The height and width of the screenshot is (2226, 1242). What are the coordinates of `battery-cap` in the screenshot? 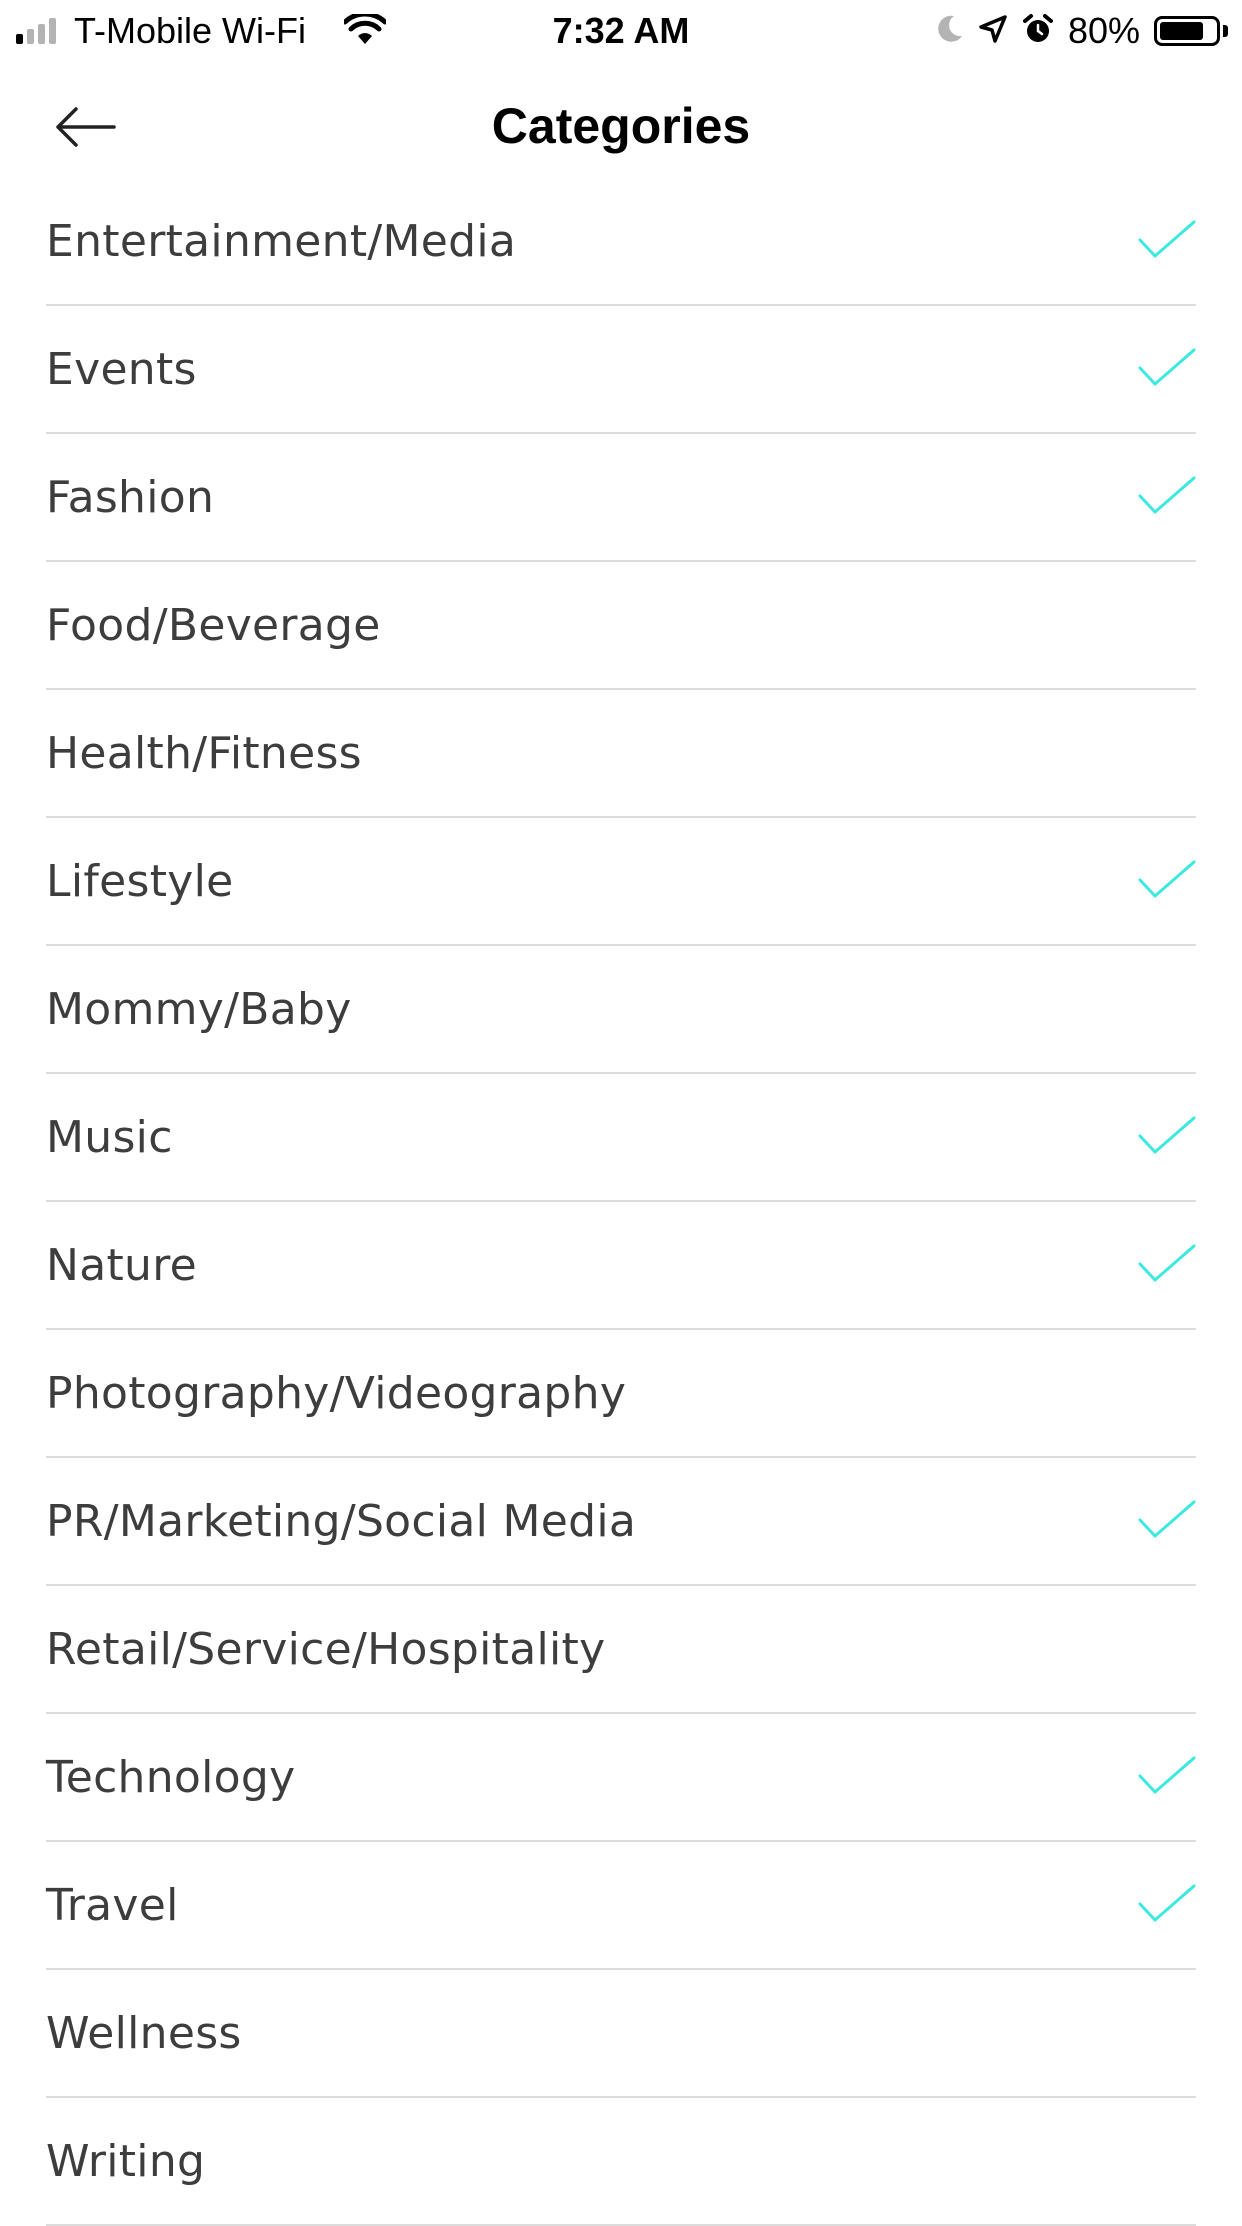 It's located at (1225, 31).